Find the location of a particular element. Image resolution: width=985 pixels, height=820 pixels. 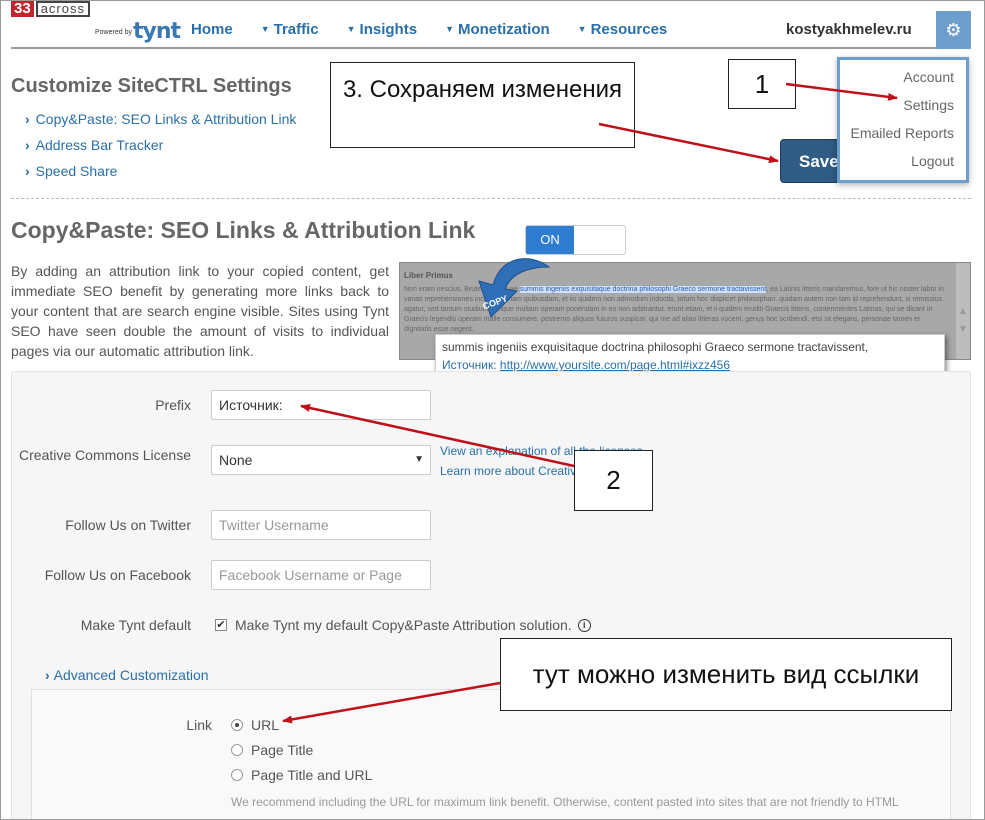

preview-scrollbar: ▲ ▼ is located at coordinates (963, 311).